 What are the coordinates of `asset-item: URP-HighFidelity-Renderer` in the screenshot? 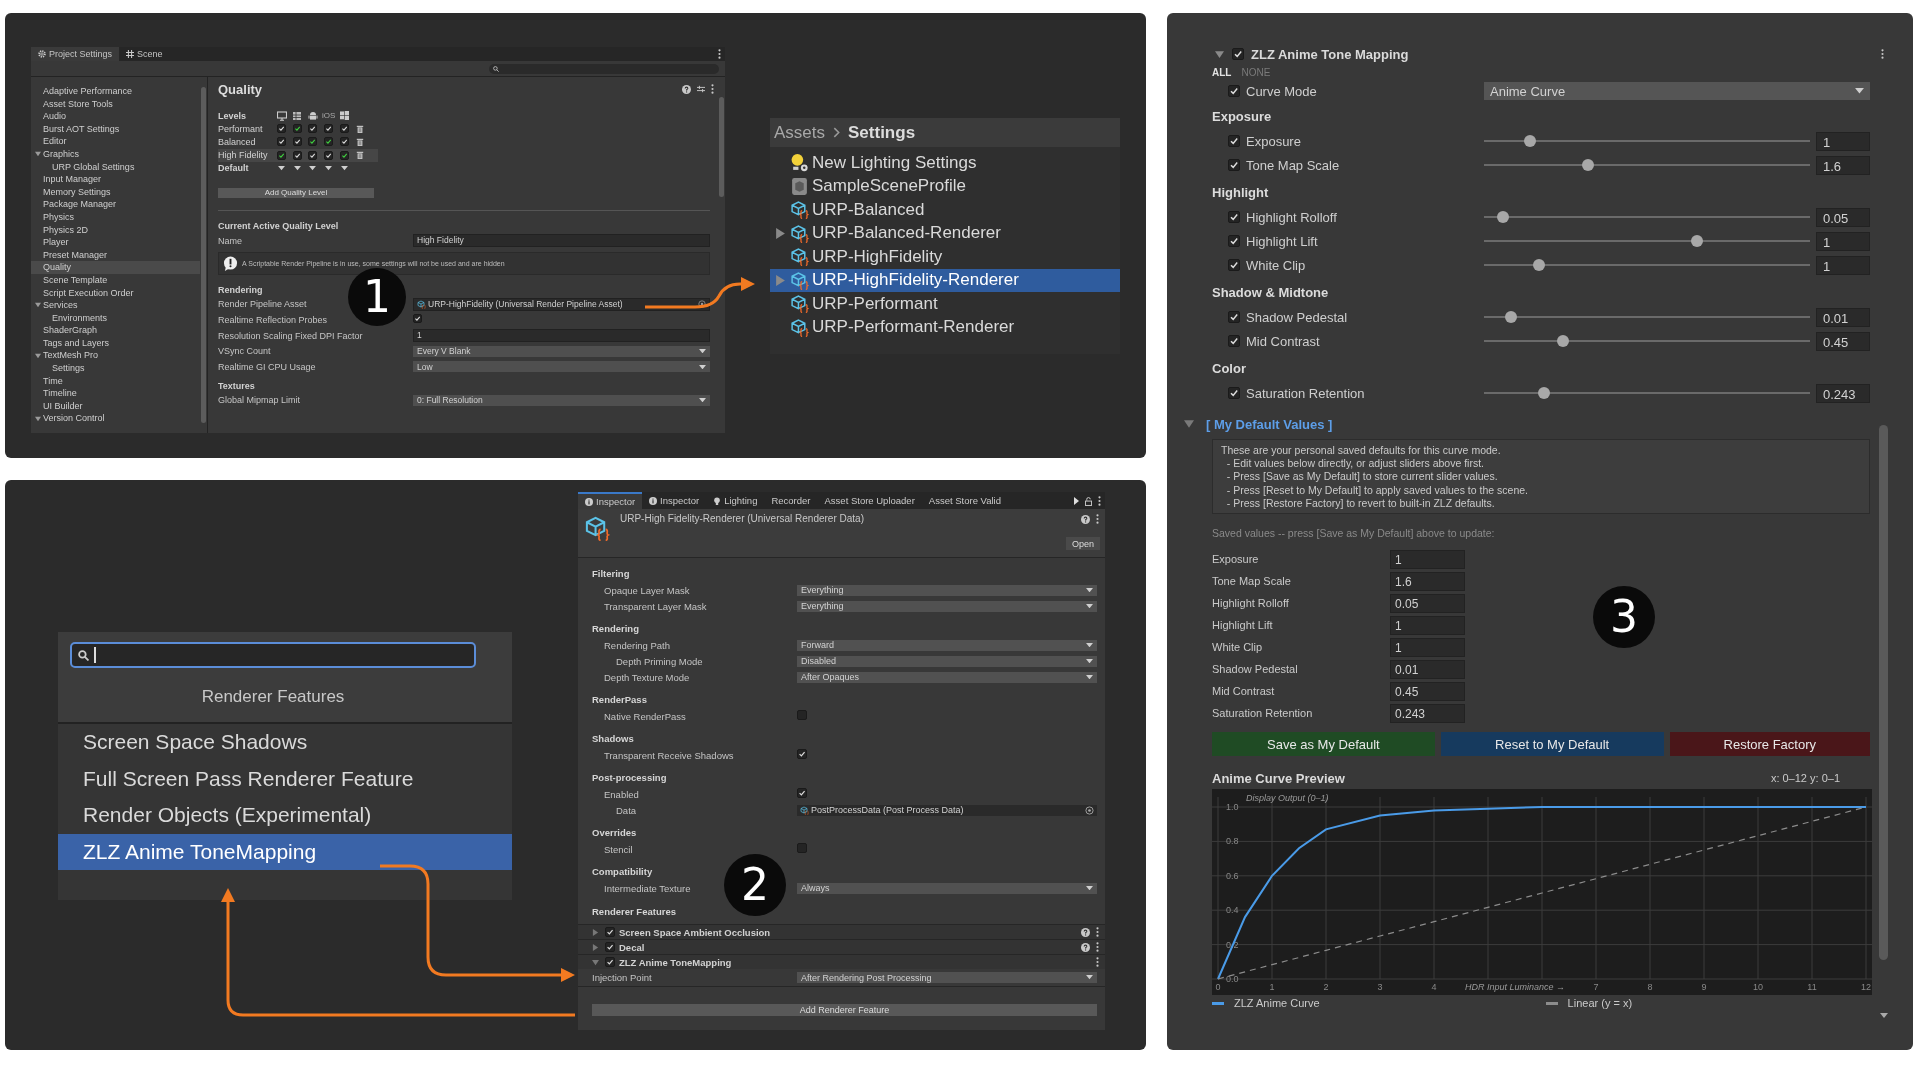 It's located at (945, 280).